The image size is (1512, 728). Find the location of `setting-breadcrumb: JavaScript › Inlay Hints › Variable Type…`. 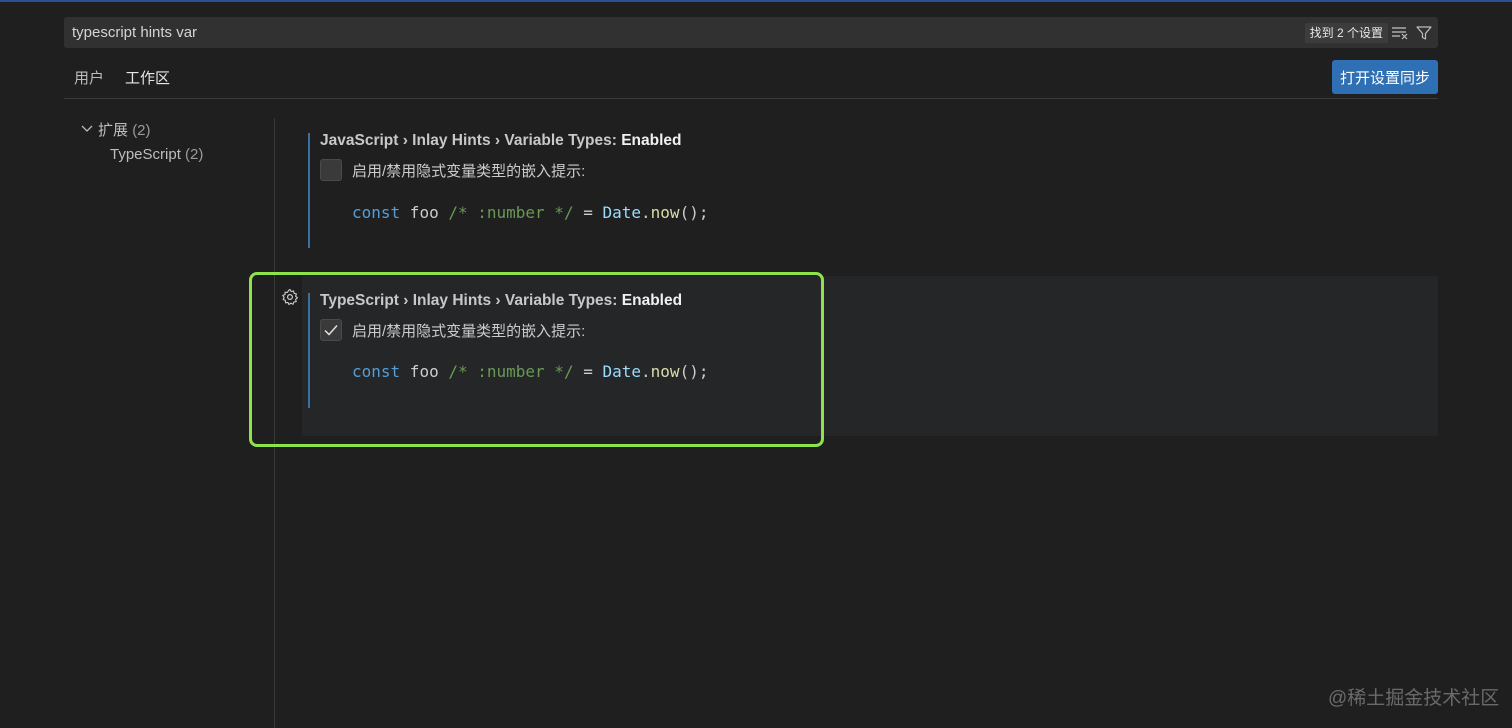

setting-breadcrumb: JavaScript › Inlay Hints › Variable Type… is located at coordinates (471, 140).